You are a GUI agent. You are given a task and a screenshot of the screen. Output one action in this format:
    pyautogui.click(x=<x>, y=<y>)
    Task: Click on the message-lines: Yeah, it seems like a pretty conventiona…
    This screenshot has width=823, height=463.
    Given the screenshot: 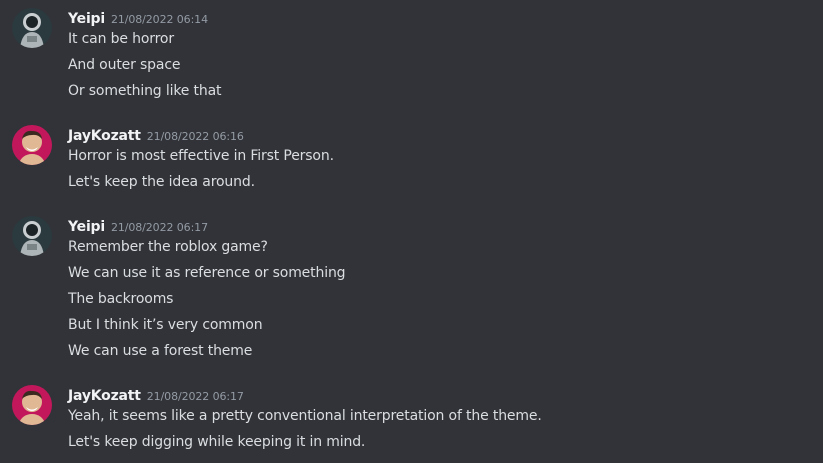 What is the action you would take?
    pyautogui.click(x=305, y=432)
    